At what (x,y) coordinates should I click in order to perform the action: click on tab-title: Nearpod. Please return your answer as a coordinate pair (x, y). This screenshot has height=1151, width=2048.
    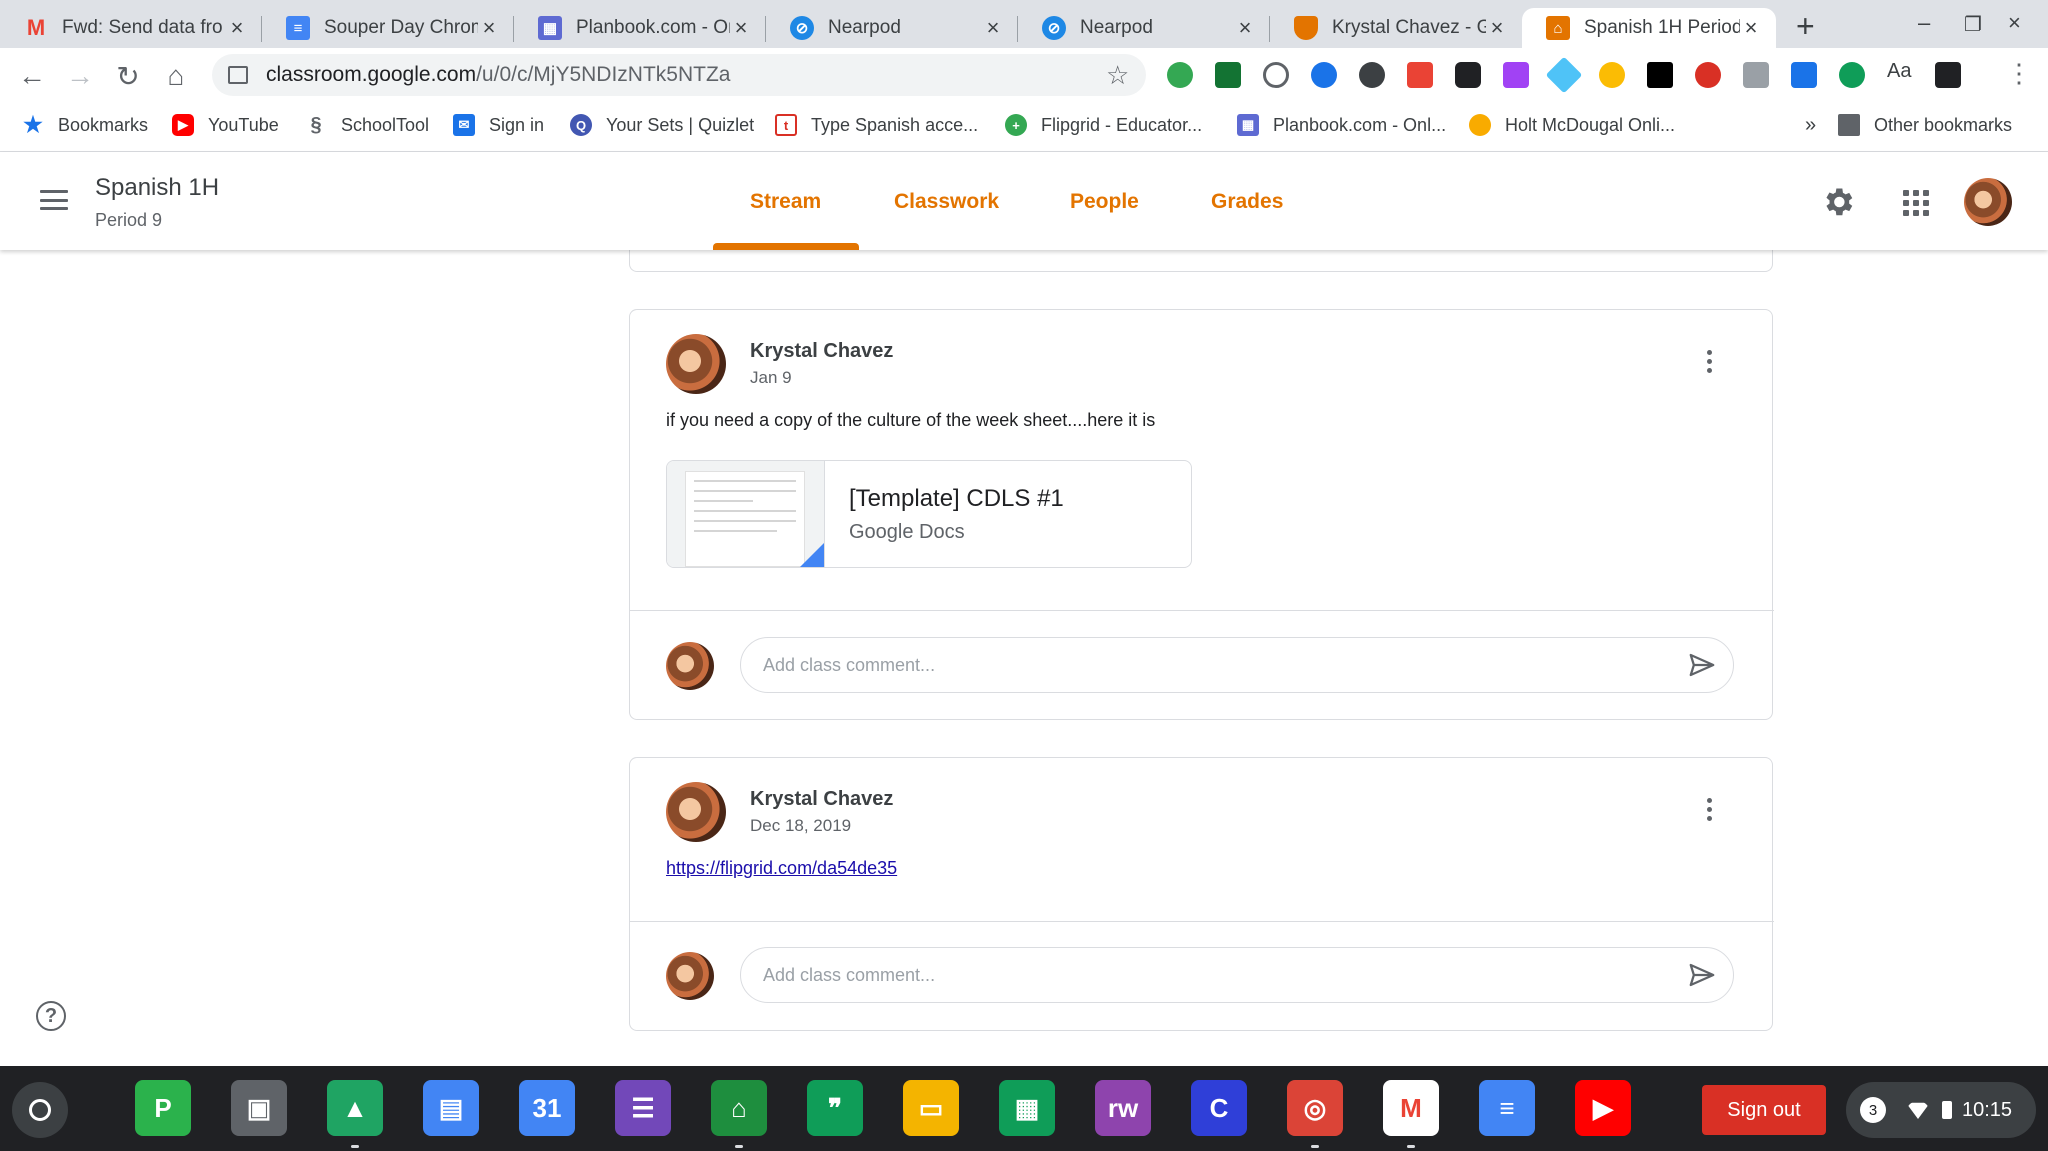
    Looking at the image, I should click on (1116, 27).